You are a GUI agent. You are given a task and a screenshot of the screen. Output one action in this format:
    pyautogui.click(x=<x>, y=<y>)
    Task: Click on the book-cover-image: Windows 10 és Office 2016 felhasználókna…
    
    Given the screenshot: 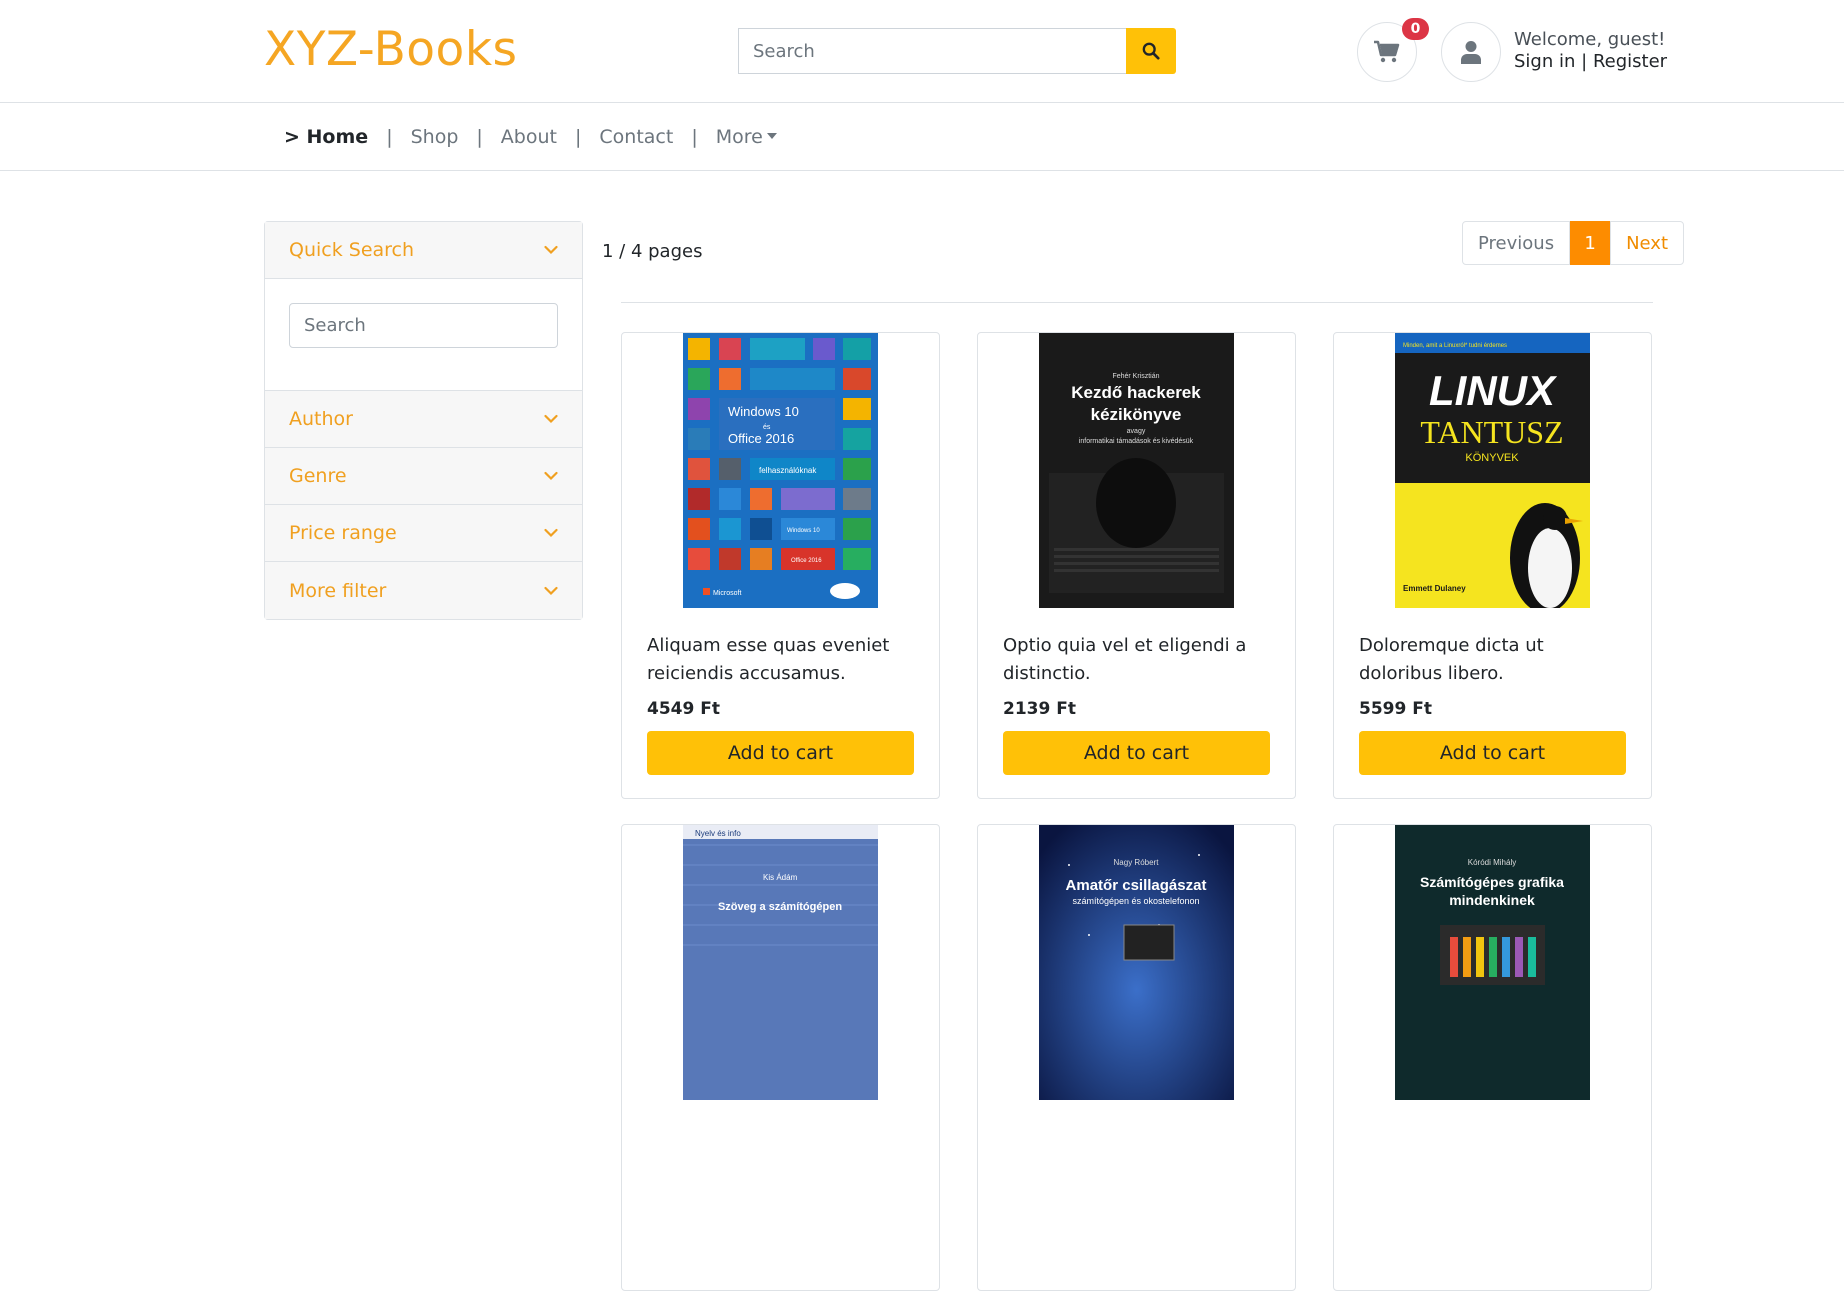 What is the action you would take?
    pyautogui.click(x=780, y=470)
    